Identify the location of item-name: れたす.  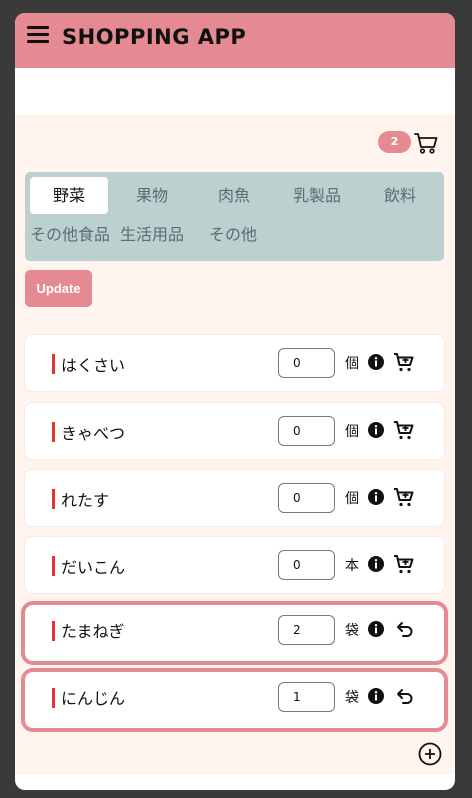
(85, 500).